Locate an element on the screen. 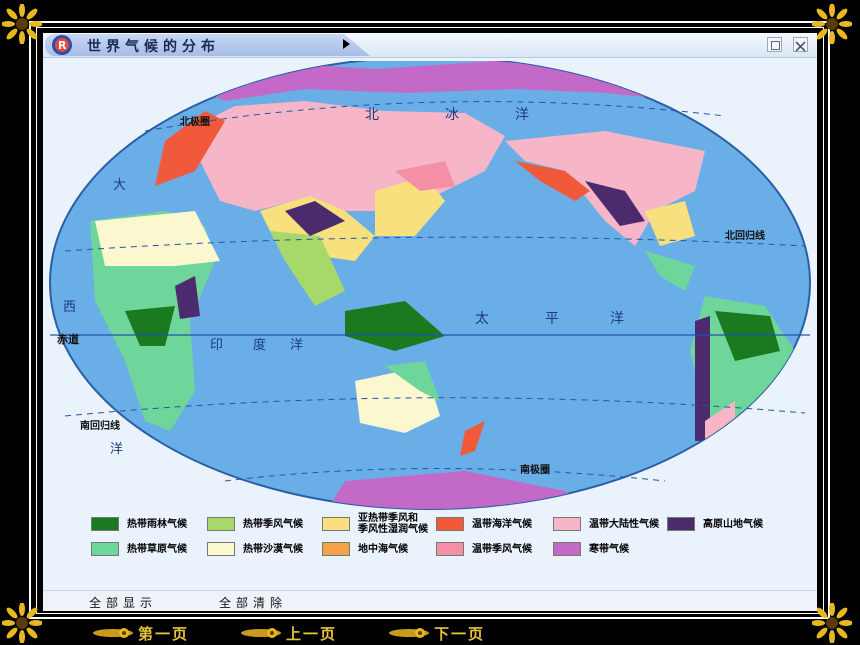  app-logo-icon: R is located at coordinates (62, 45).